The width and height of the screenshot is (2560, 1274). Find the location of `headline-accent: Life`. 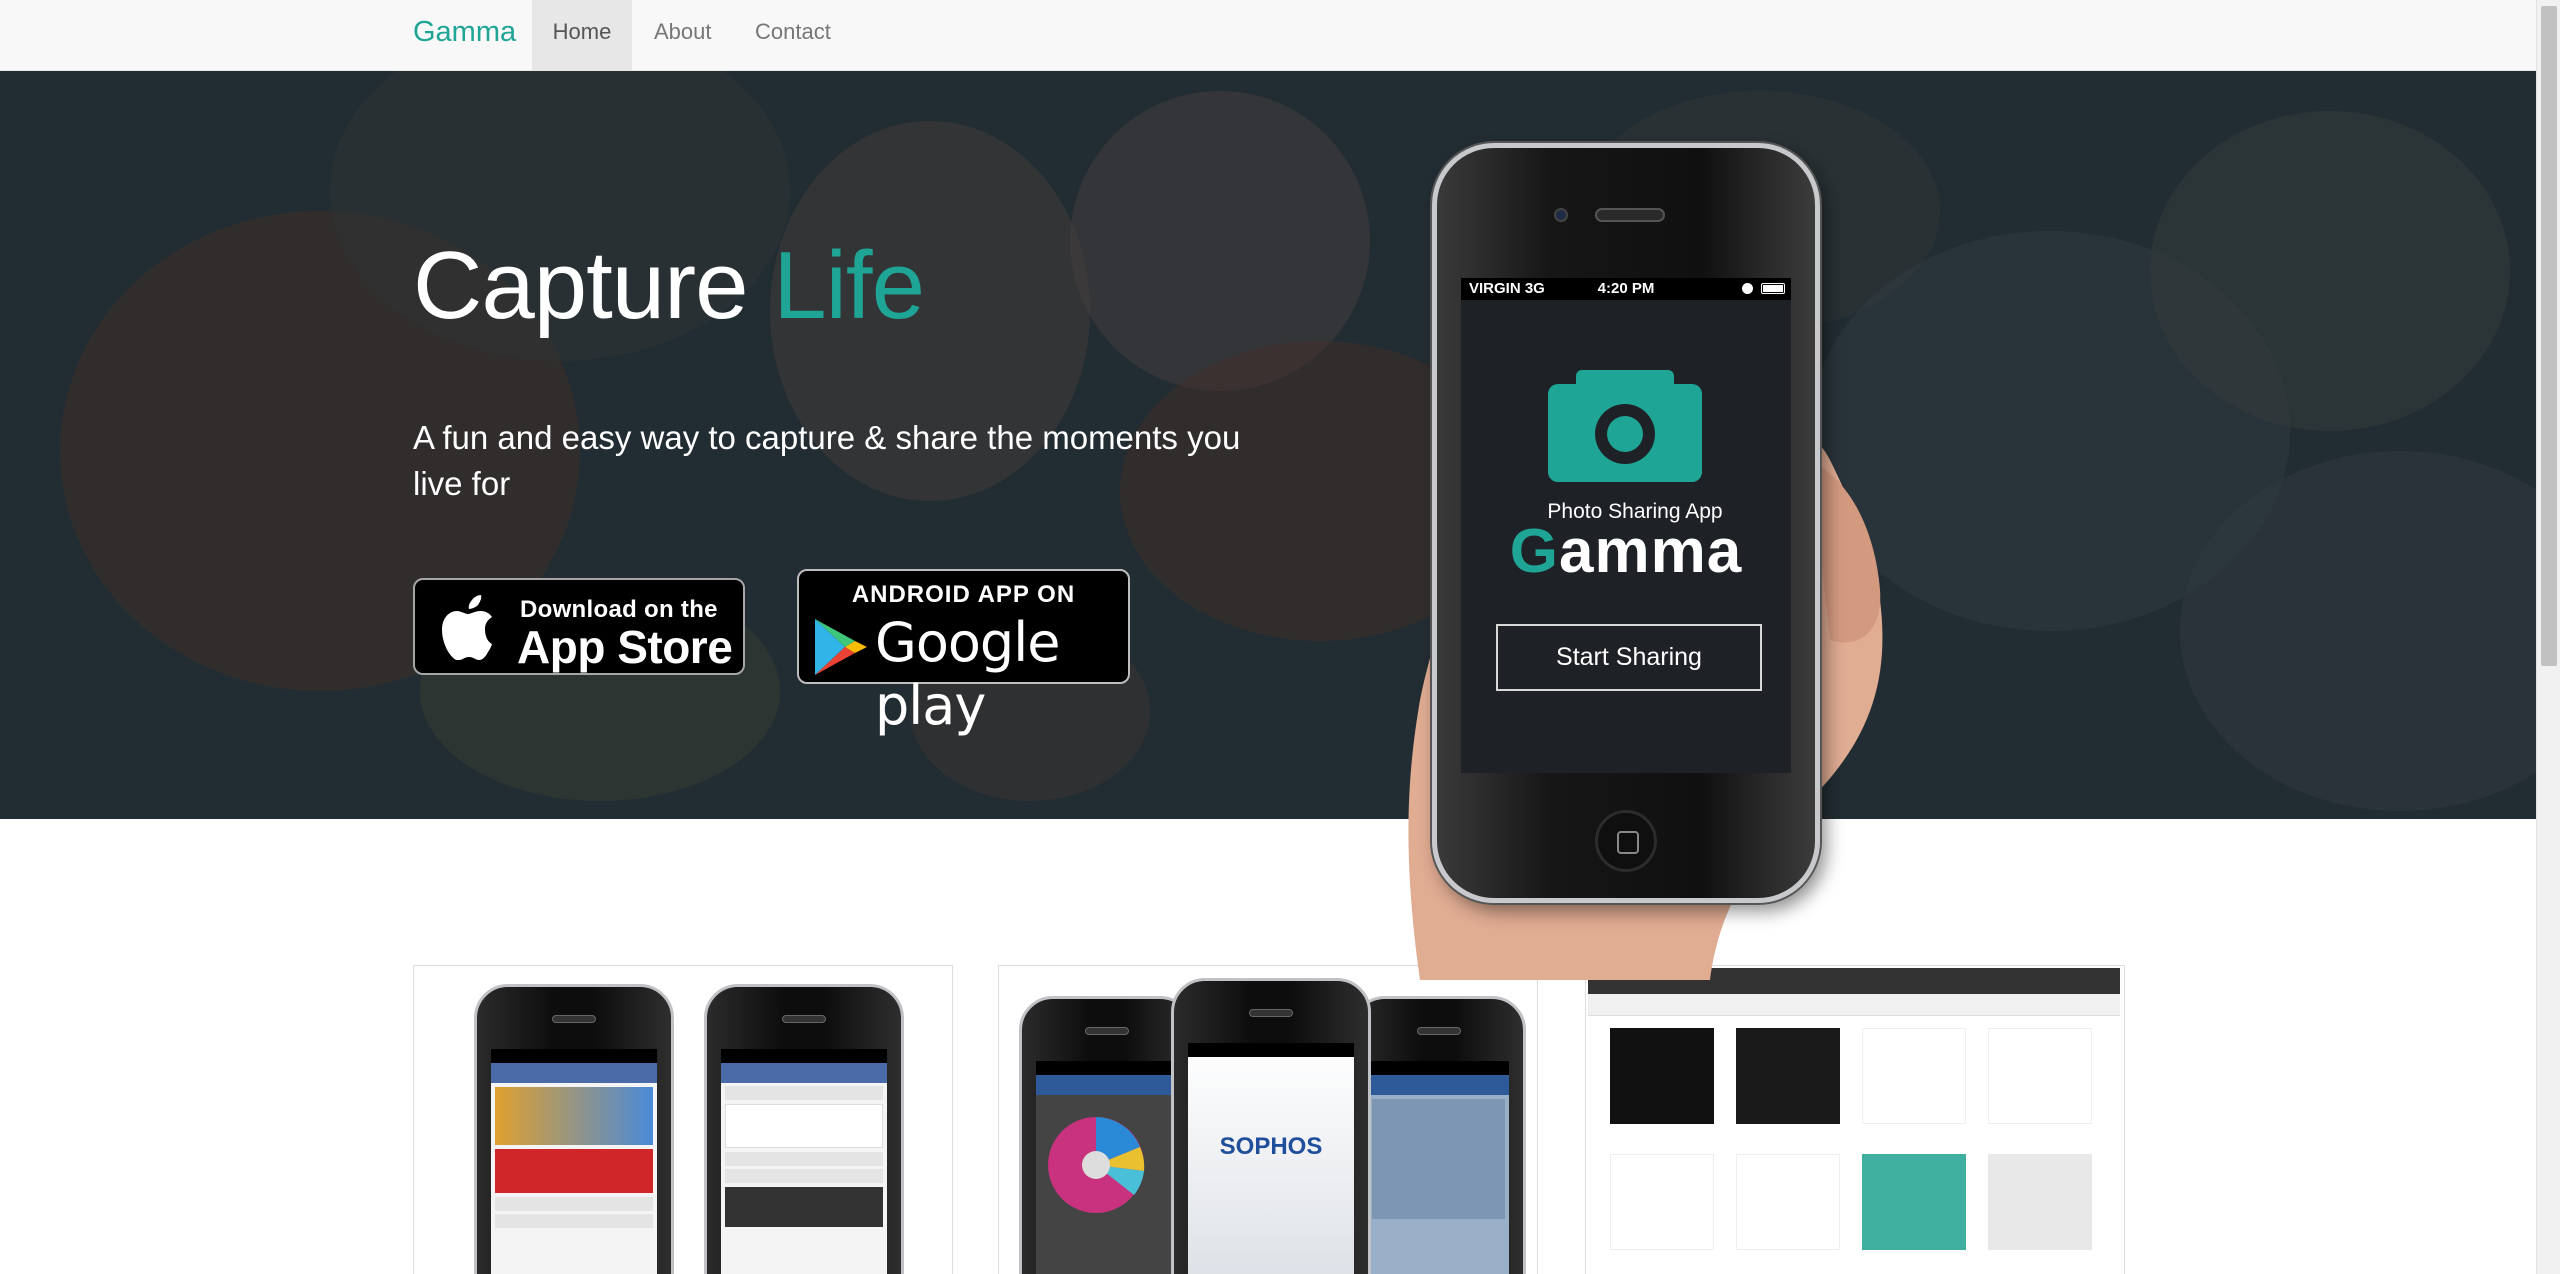

headline-accent: Life is located at coordinates (849, 285).